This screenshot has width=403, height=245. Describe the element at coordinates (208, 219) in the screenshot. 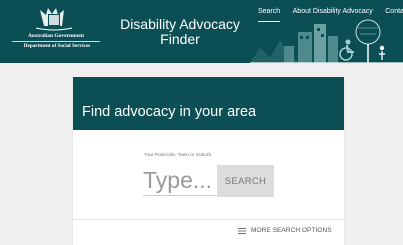

I see `card-divider` at that location.